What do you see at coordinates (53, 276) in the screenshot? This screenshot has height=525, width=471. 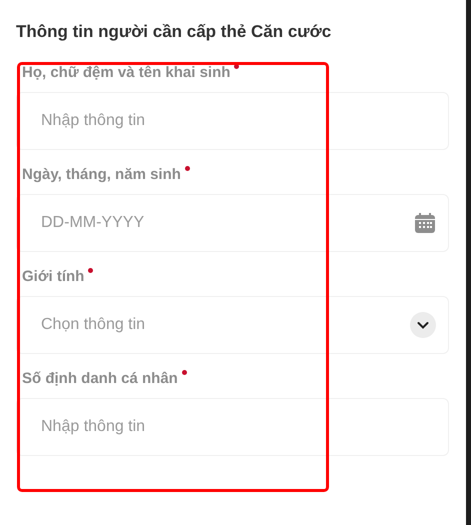 I see `field-label: Giới tính` at bounding box center [53, 276].